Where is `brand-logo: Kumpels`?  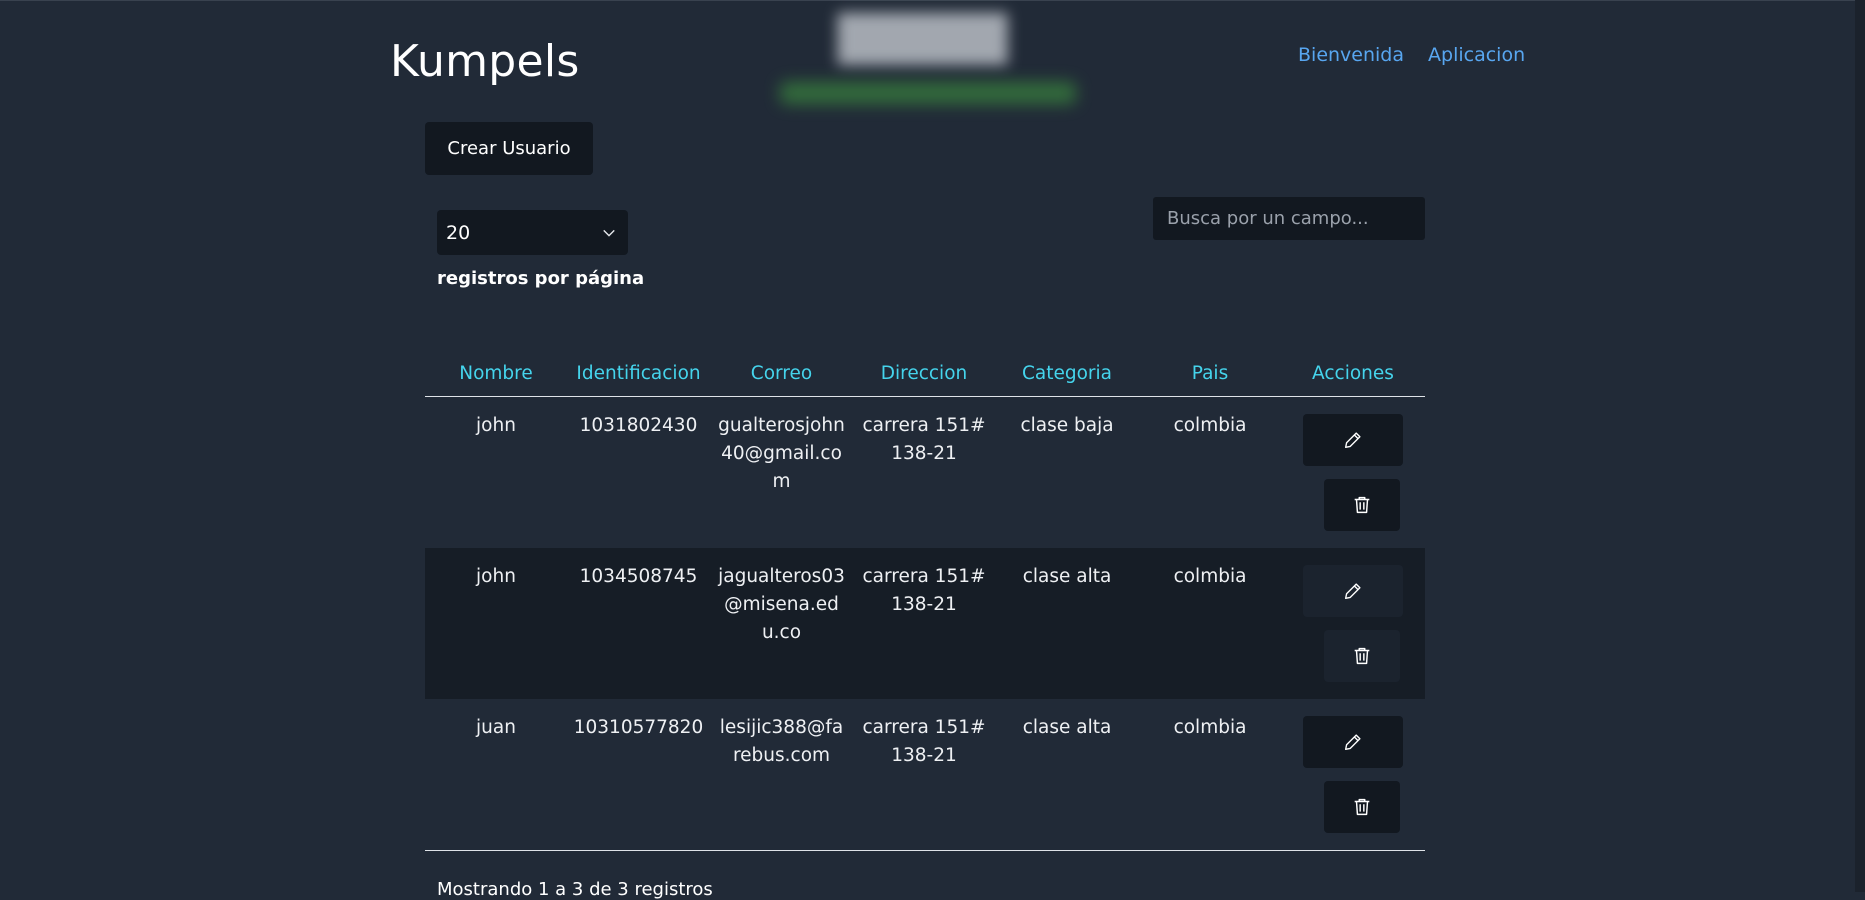
brand-logo: Kumpels is located at coordinates (485, 61).